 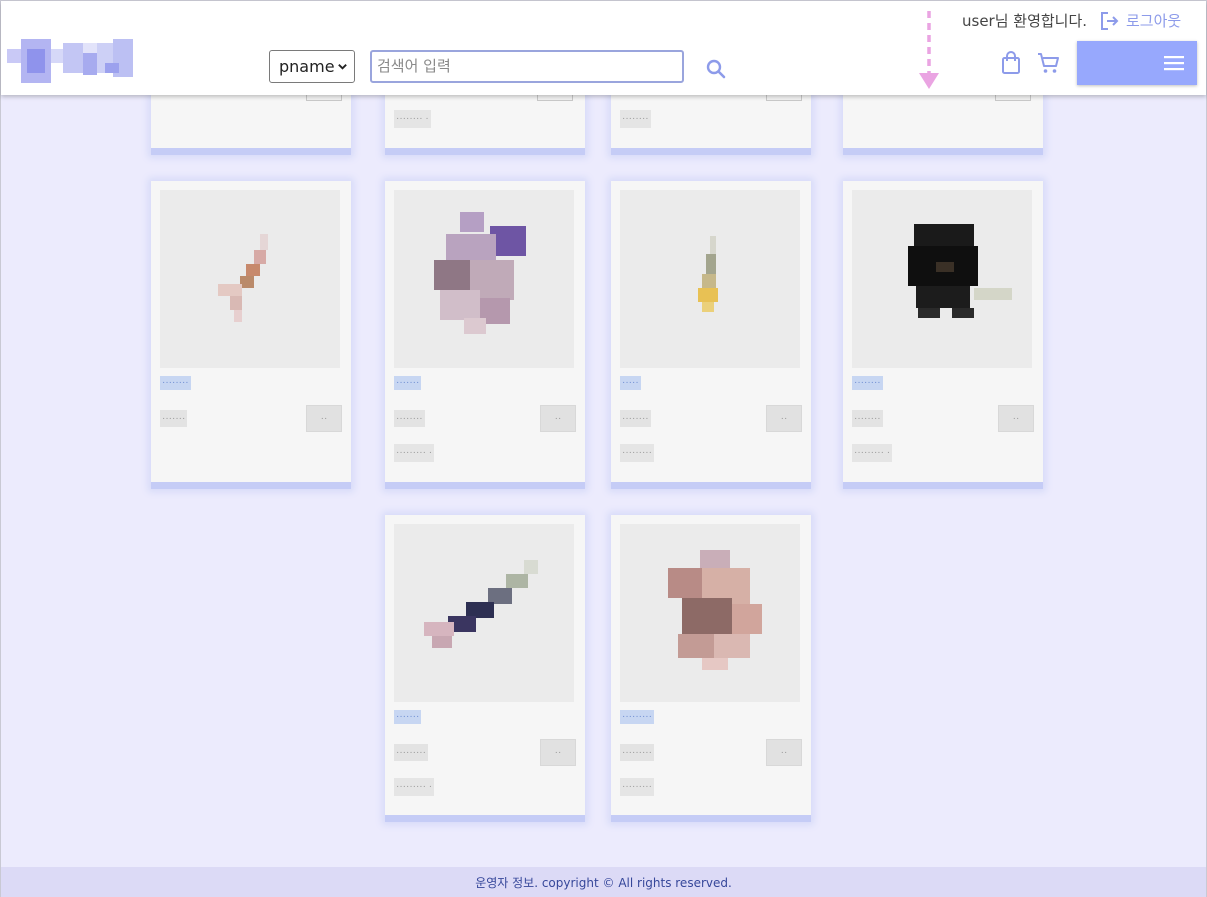 What do you see at coordinates (1174, 63) in the screenshot?
I see `hamburger-menu-icon` at bounding box center [1174, 63].